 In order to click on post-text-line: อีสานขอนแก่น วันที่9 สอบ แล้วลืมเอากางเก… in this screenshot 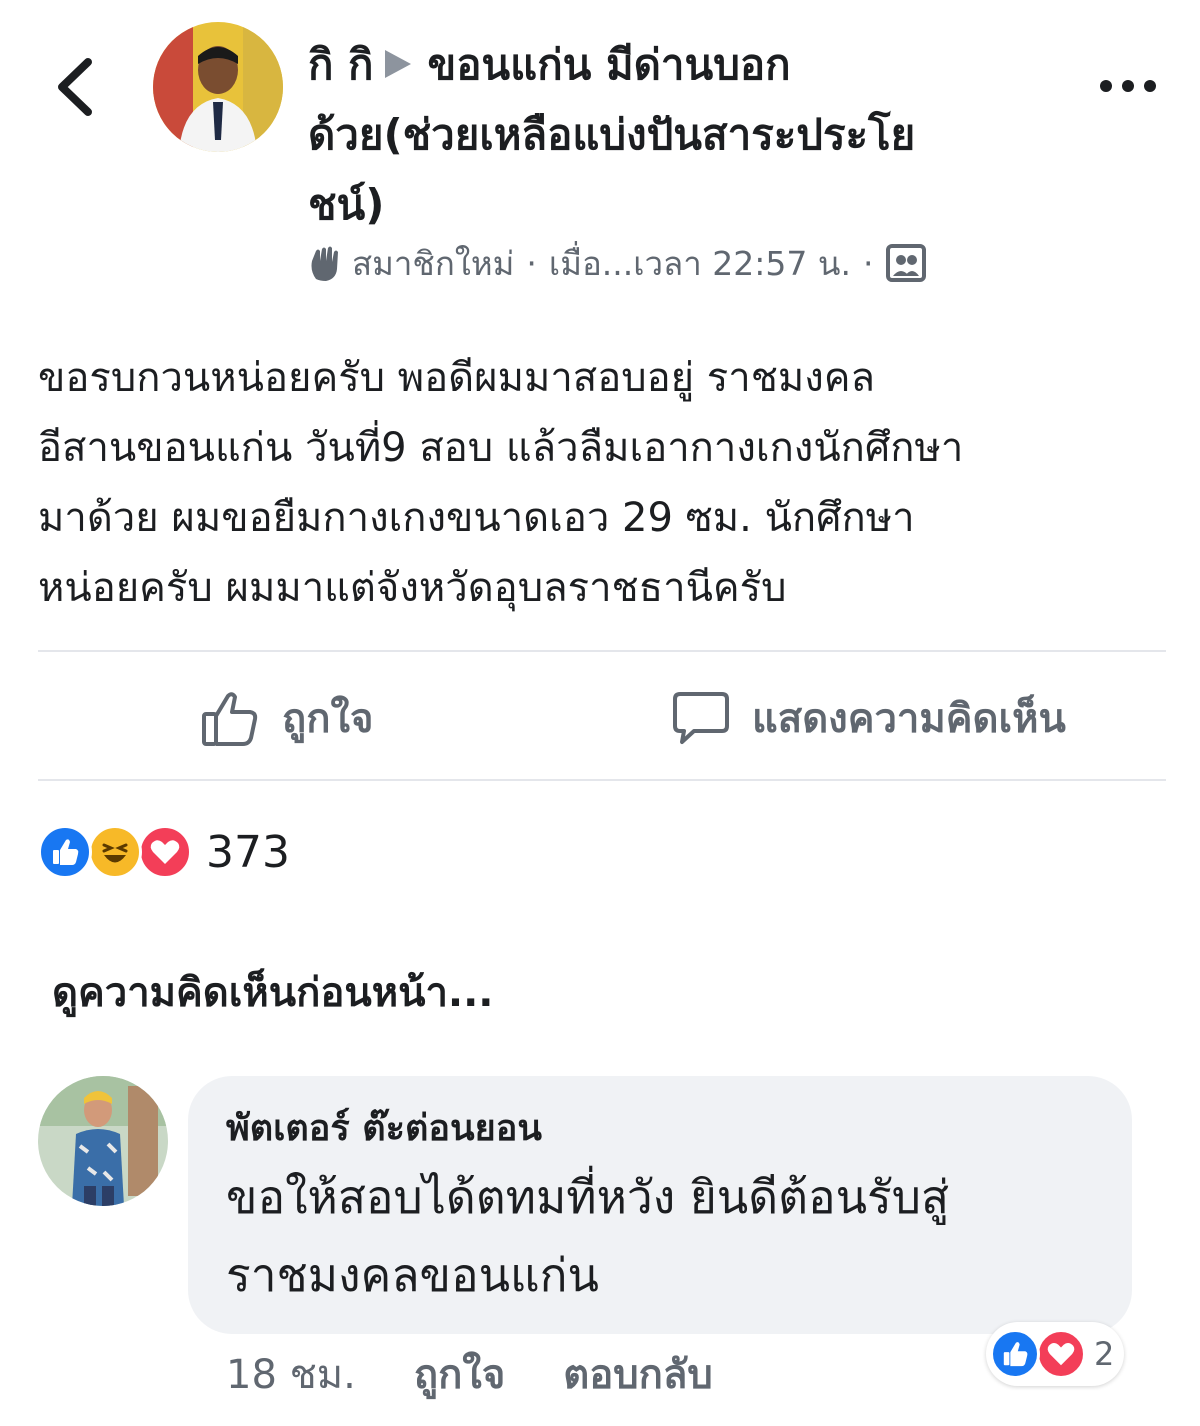, I will do `click(501, 448)`.